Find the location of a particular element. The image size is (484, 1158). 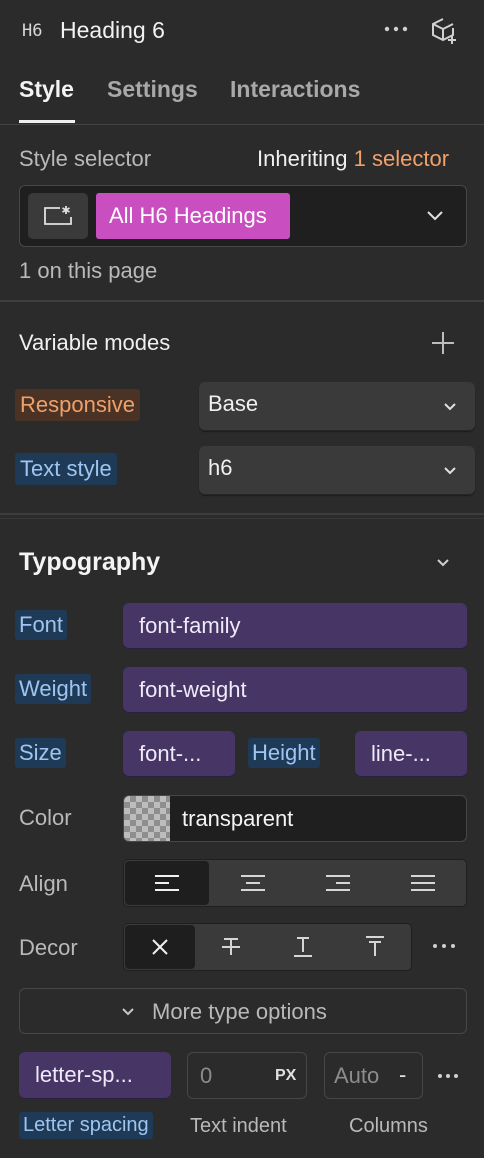

decor-overline-button is located at coordinates (374, 947).